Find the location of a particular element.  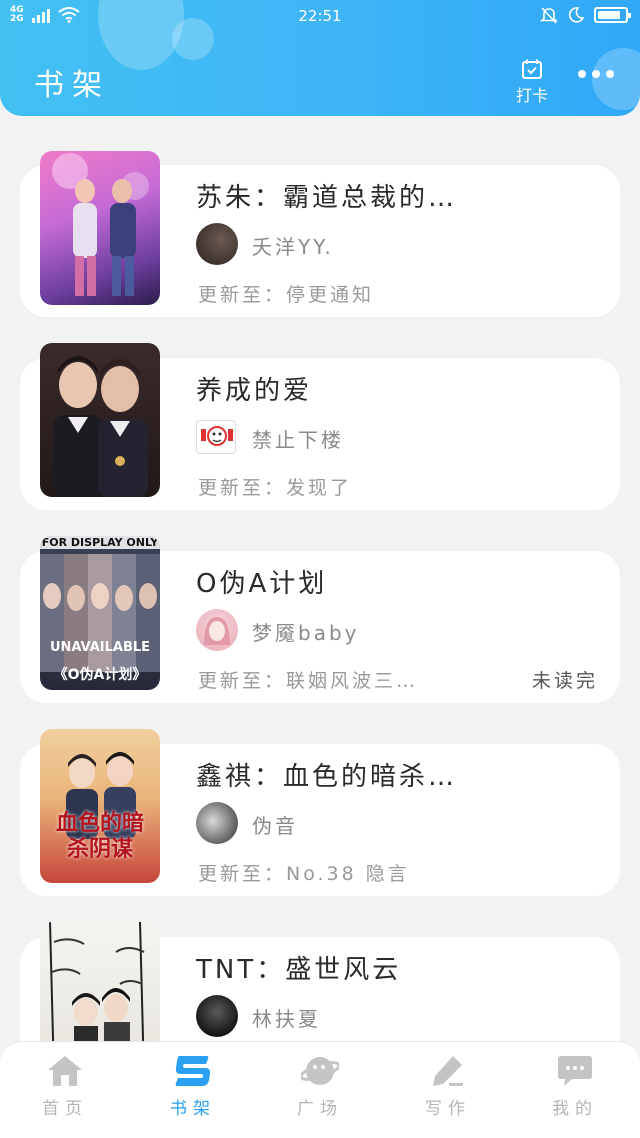

bookshelf-icon is located at coordinates (193, 1071).